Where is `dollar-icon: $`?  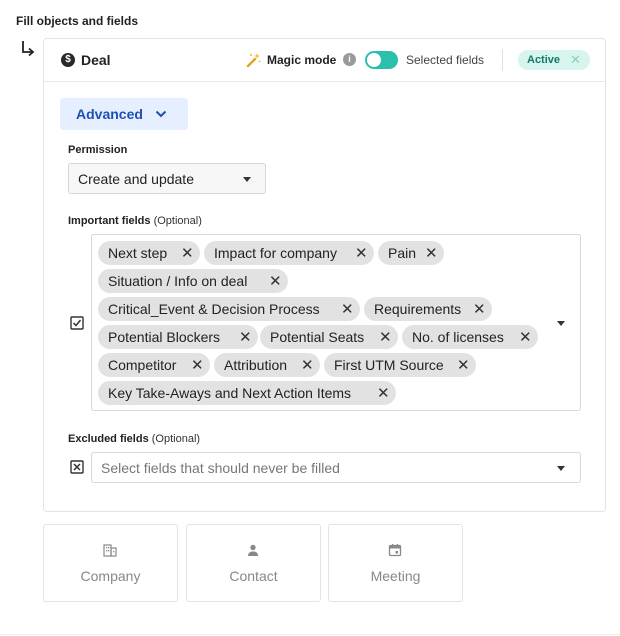 dollar-icon: $ is located at coordinates (68, 60).